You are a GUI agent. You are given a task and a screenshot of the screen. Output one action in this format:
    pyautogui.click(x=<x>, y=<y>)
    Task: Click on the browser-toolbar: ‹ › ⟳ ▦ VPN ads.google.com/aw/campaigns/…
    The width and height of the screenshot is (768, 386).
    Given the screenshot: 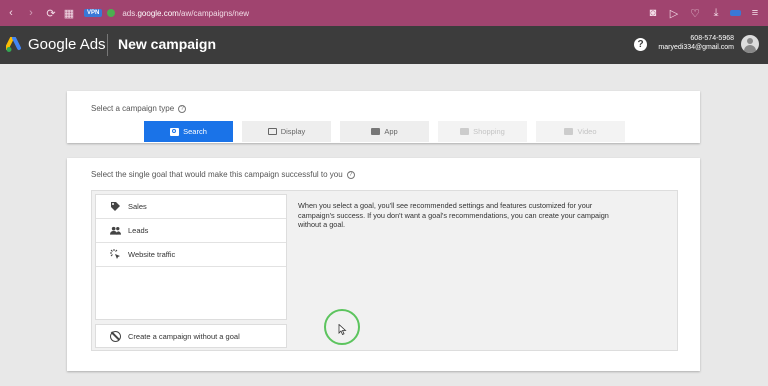 What is the action you would take?
    pyautogui.click(x=384, y=13)
    